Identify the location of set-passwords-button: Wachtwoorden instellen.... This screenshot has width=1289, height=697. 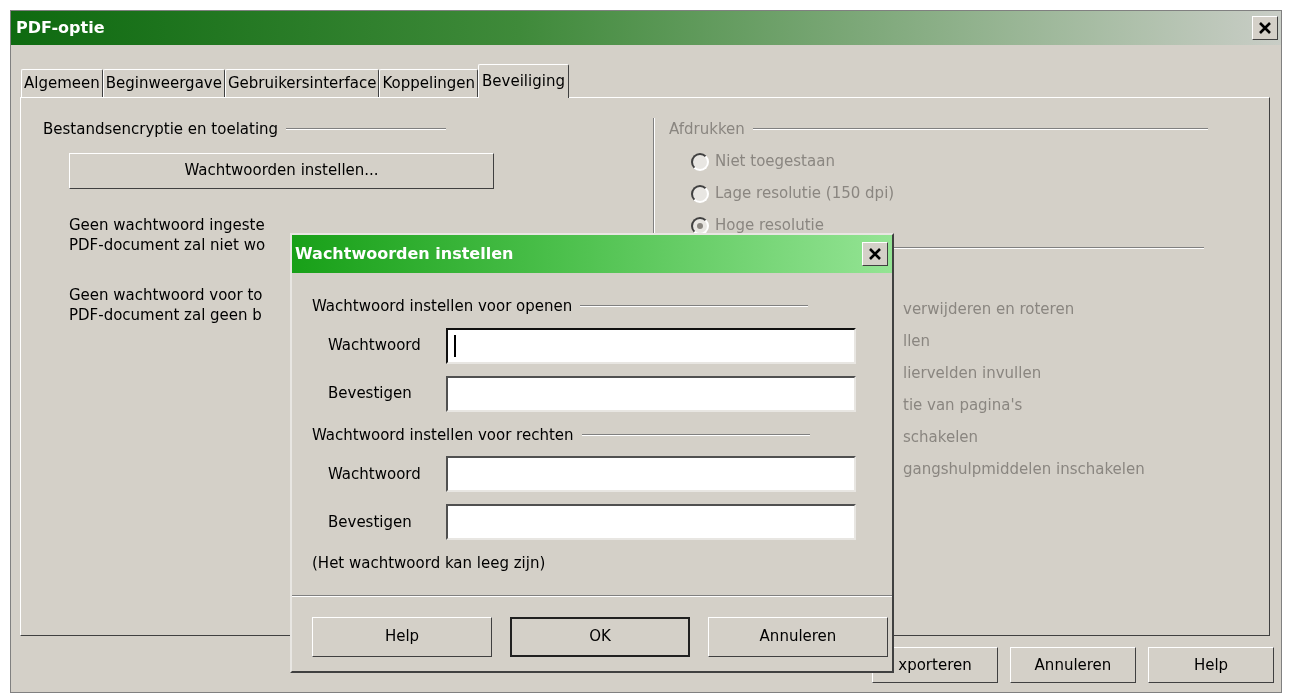
(281, 170).